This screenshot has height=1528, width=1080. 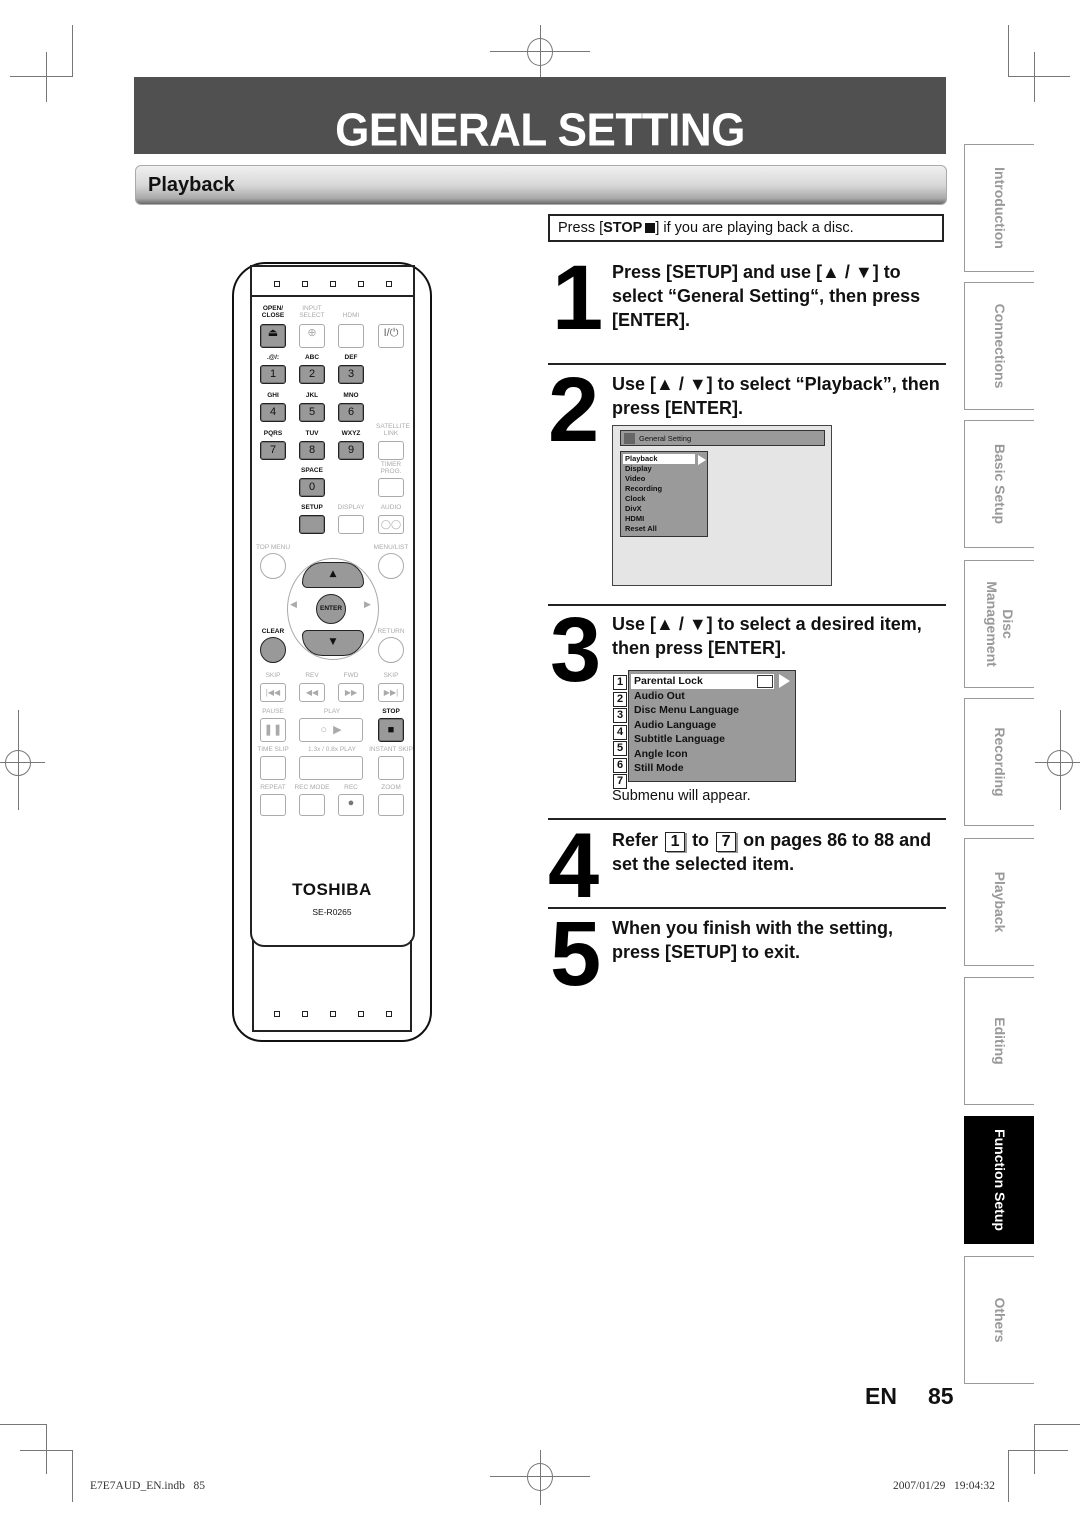 What do you see at coordinates (391, 650) in the screenshot?
I see `return-button` at bounding box center [391, 650].